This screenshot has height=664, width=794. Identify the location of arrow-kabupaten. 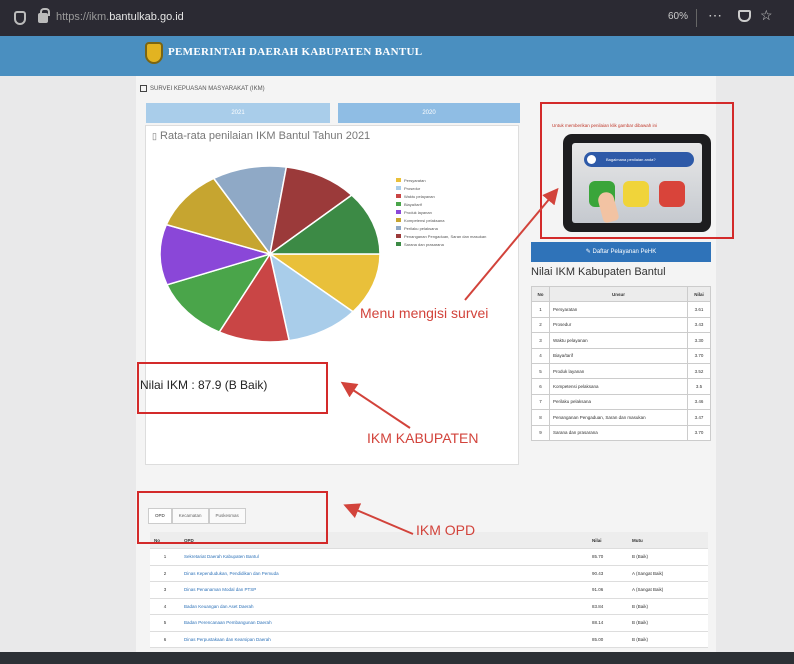
(375, 405).